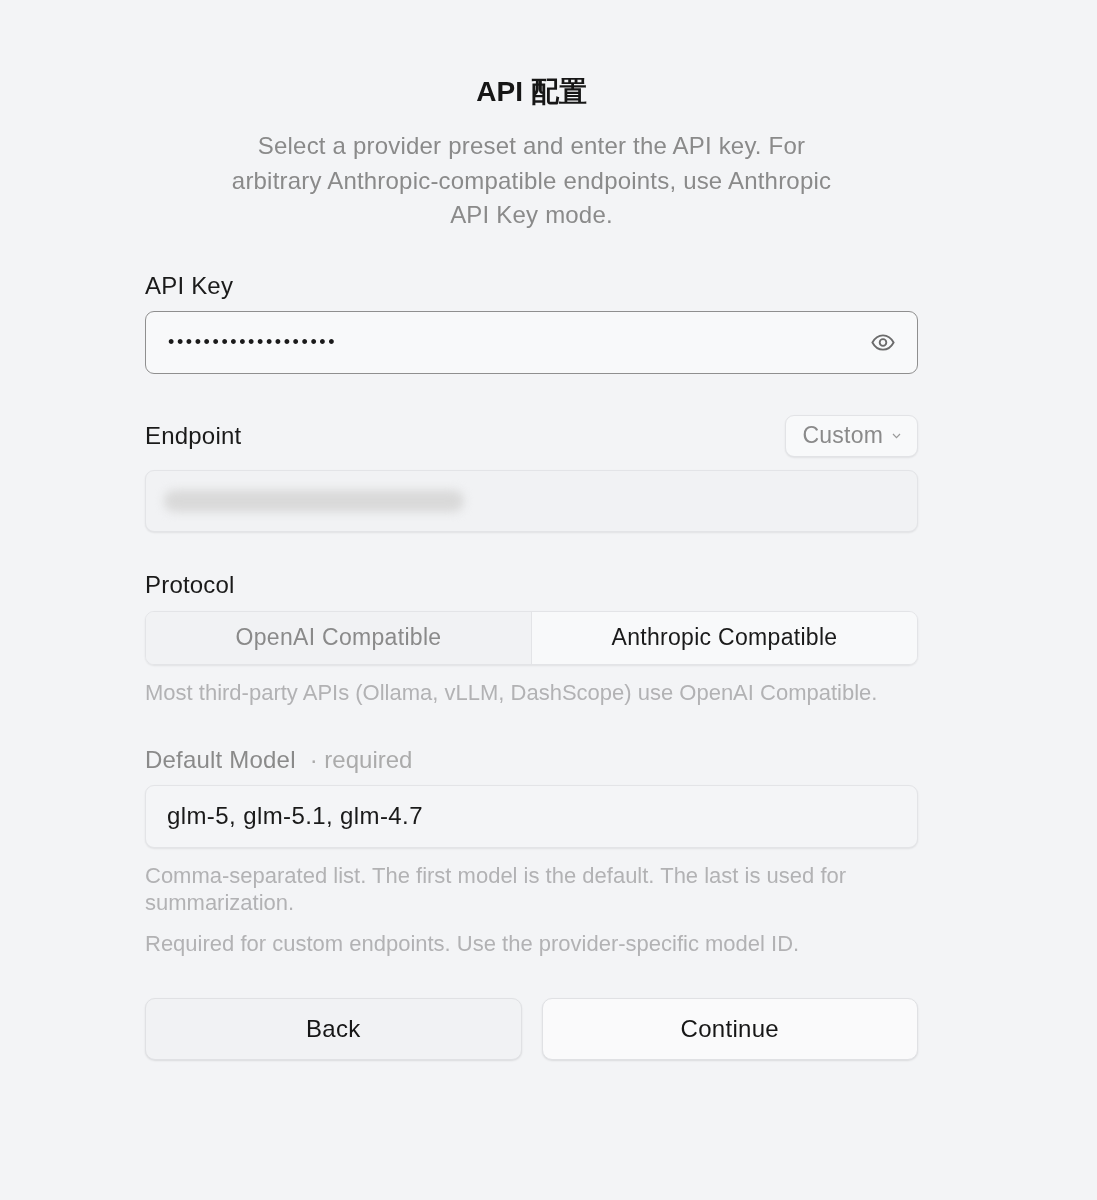 The height and width of the screenshot is (1200, 1097). I want to click on required-note: · required, so click(361, 759).